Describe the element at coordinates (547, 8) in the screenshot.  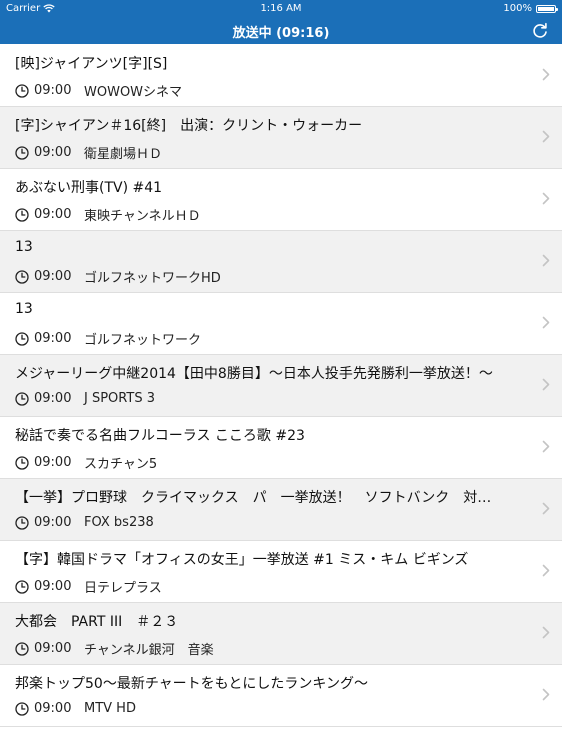
I see `battery-icon` at that location.